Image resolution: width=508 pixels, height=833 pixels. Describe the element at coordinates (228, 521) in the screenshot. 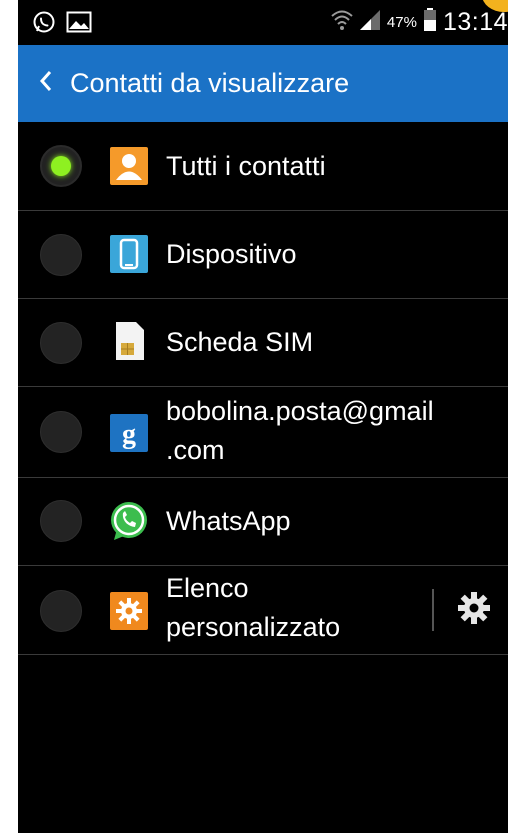

I see `option-label: WhatsApp` at that location.